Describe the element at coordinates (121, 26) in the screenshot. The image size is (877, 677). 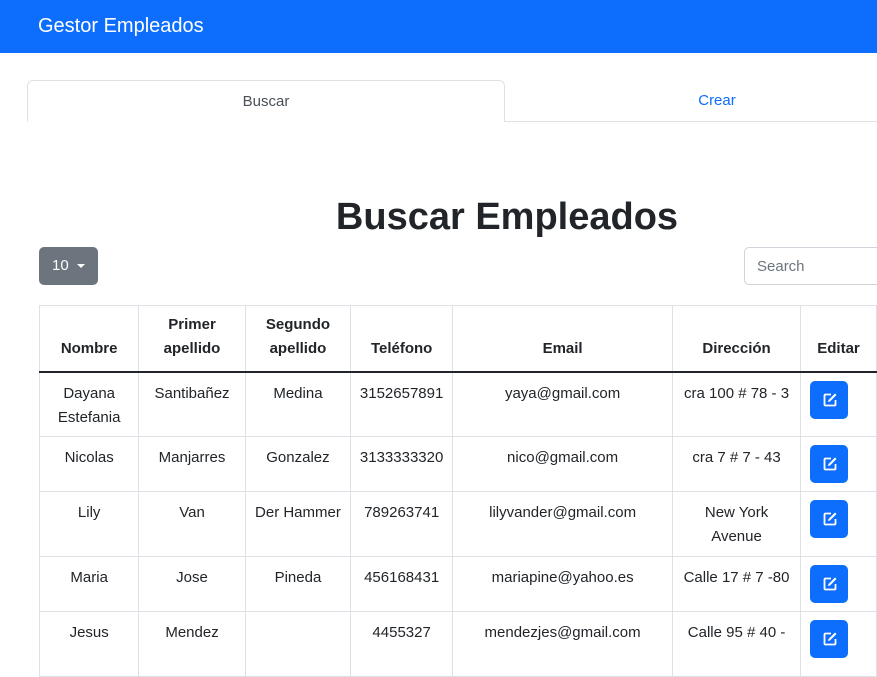
I see `navbar-brand: Gestor Empleados` at that location.